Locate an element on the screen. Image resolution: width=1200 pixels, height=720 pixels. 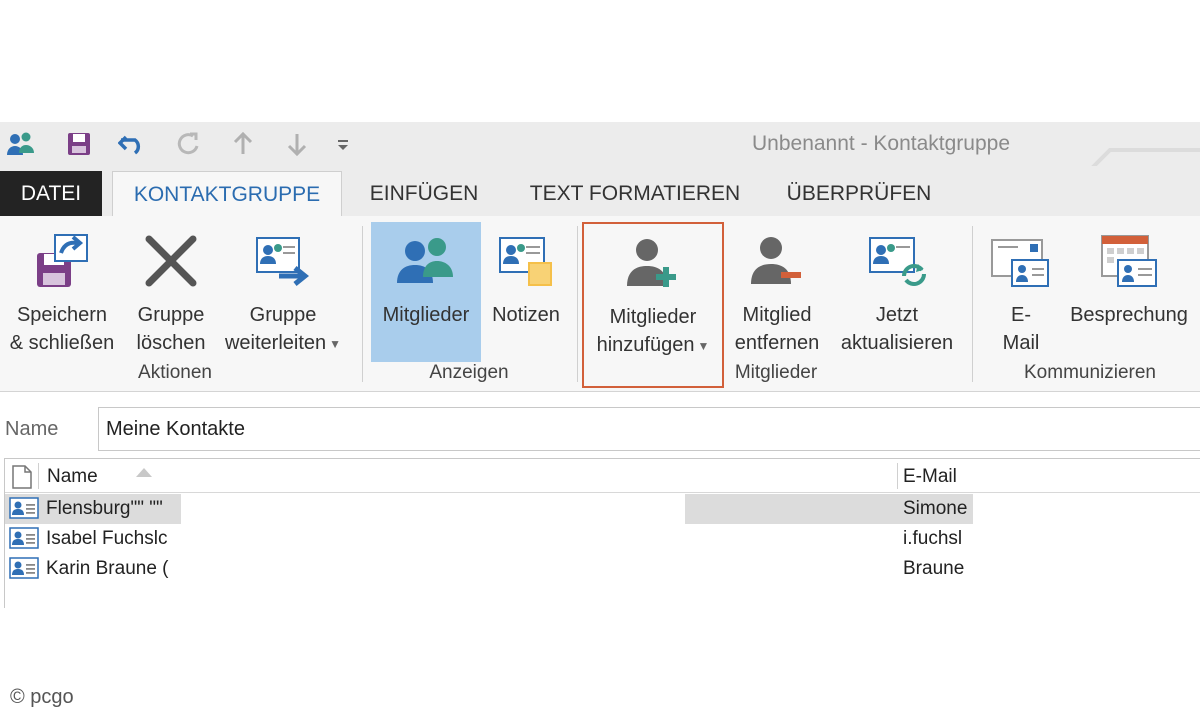
save-icon is located at coordinates (79, 144).